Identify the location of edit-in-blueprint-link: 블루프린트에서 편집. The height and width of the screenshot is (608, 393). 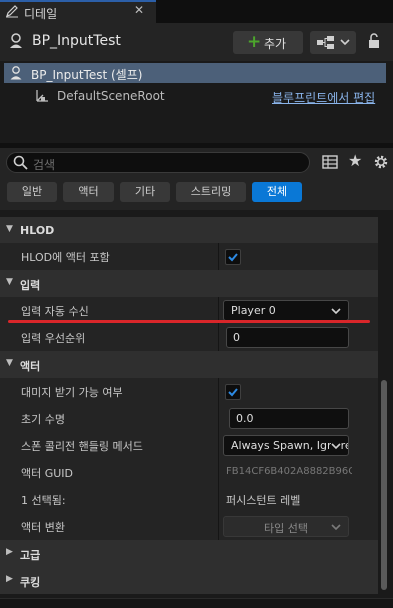
(323, 97).